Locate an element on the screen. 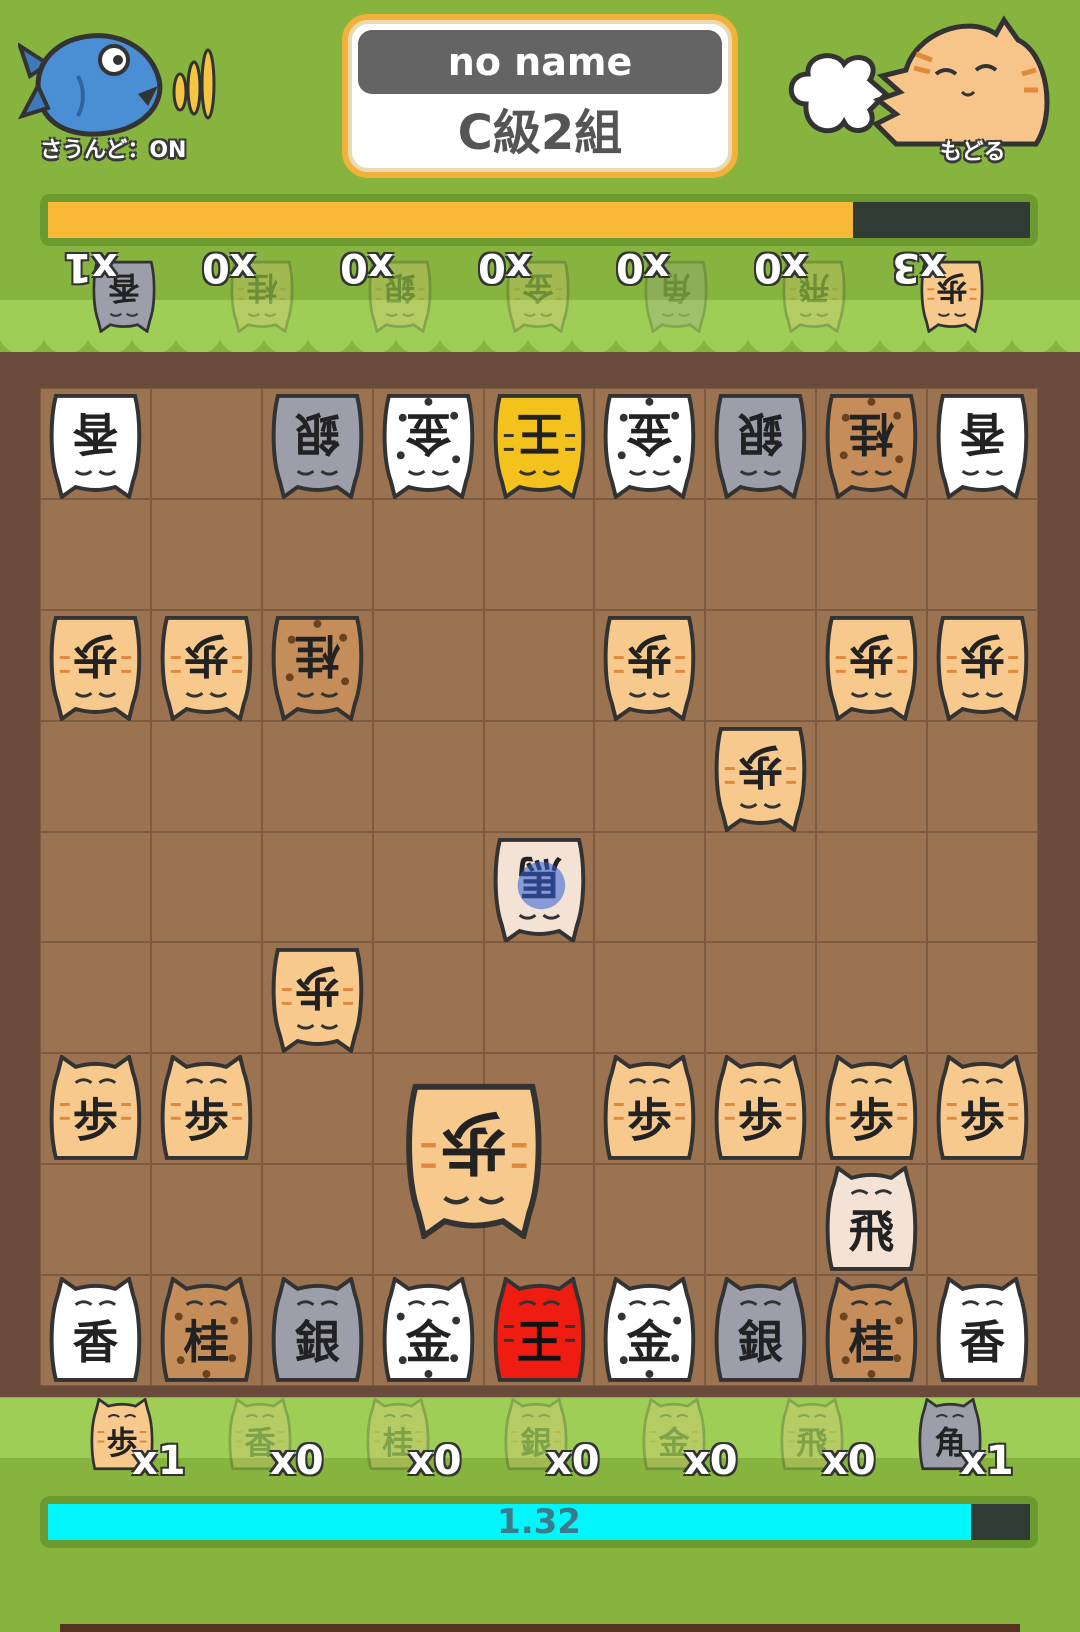  player-rank: C級2組 is located at coordinates (540, 133).